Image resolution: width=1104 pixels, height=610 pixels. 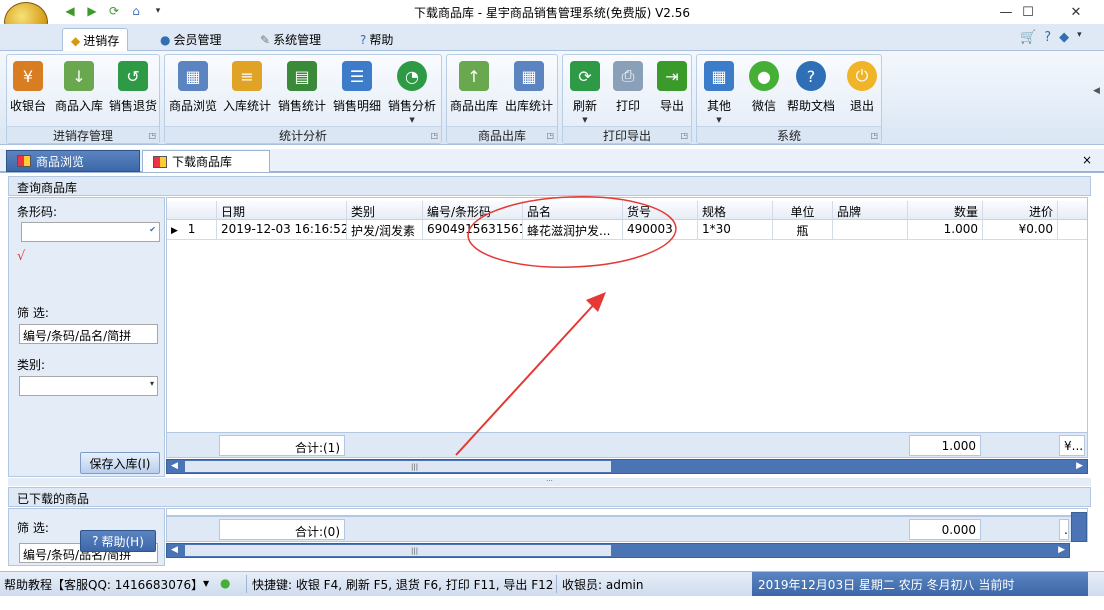 What do you see at coordinates (1096, 91) in the screenshot?
I see `ribbon-collapse-icon: ◀` at bounding box center [1096, 91].